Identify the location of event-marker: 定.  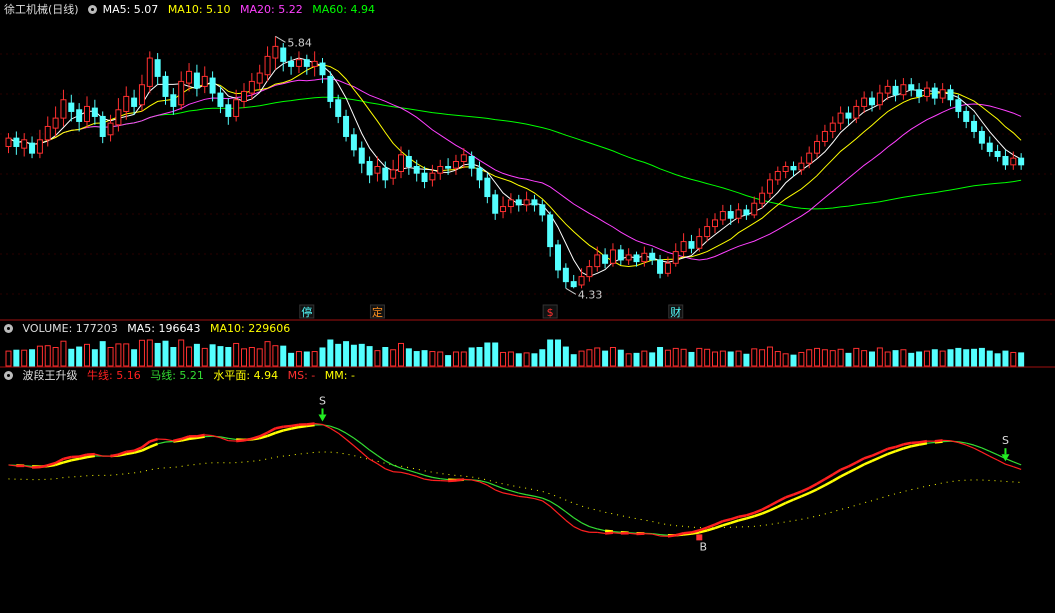
(377, 312).